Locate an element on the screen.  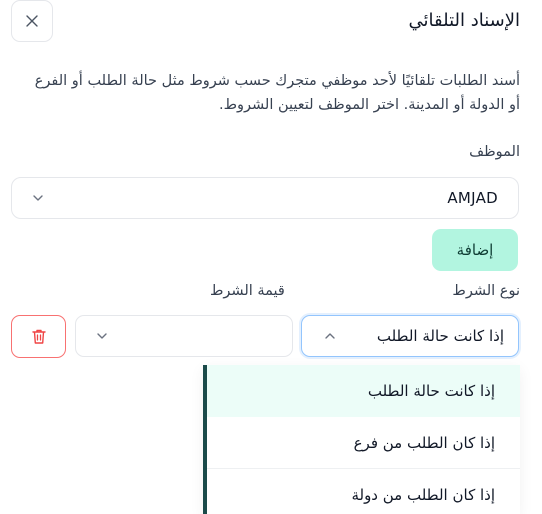
condition-type-select: إذا كانت حالة الطلب is located at coordinates (410, 336).